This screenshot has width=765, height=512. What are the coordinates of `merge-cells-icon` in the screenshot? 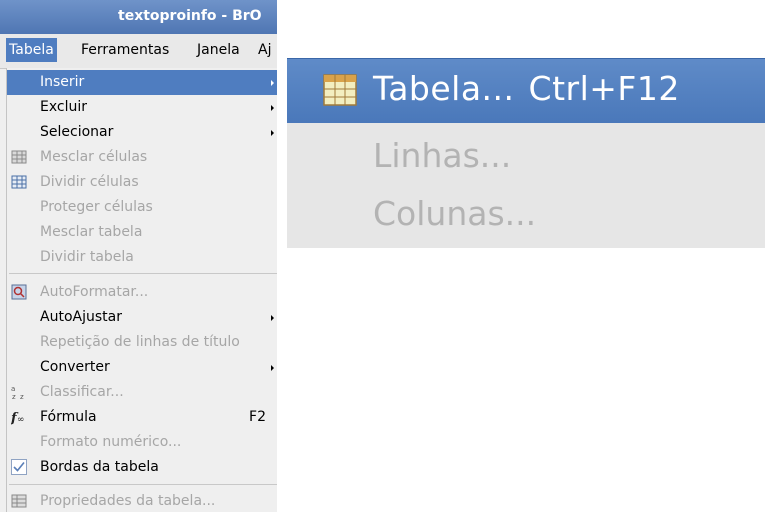 It's located at (19, 157).